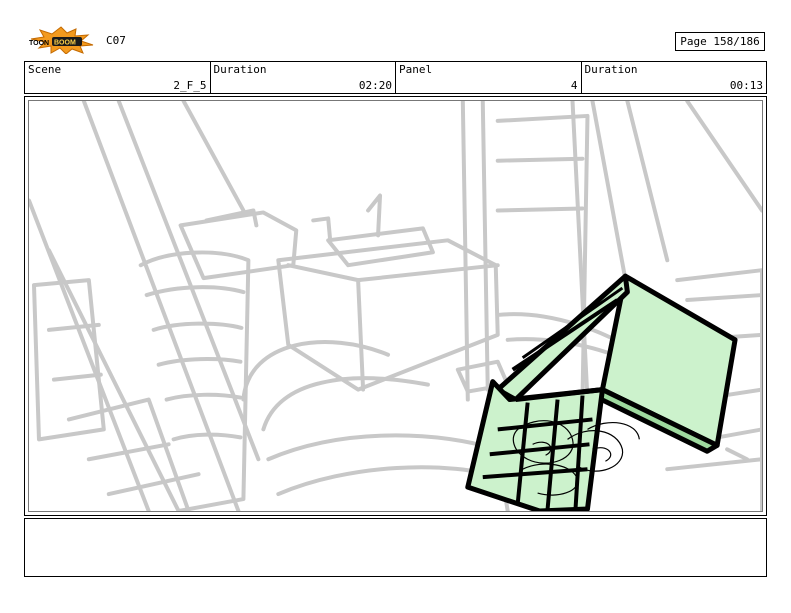 The image size is (791, 613). I want to click on panel-notes-box, so click(395, 547).